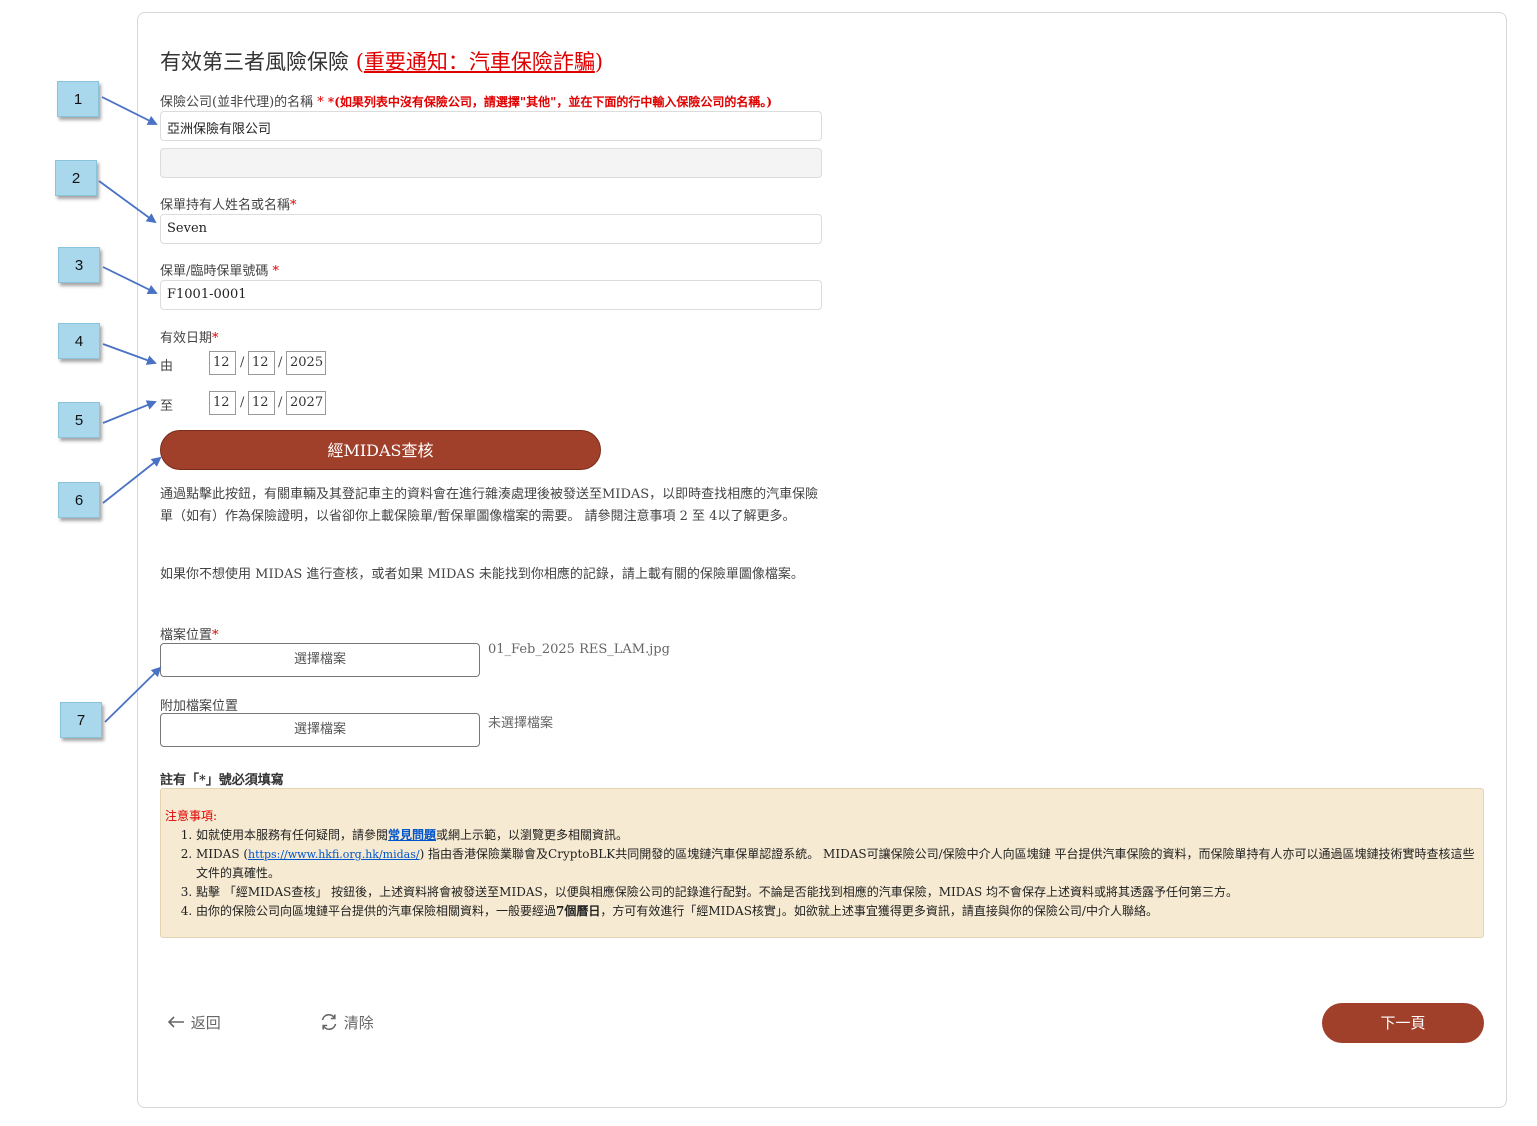 Image resolution: width=1537 pixels, height=1126 pixels. Describe the element at coordinates (222, 363) in the screenshot. I see `from-day-input: 12` at that location.